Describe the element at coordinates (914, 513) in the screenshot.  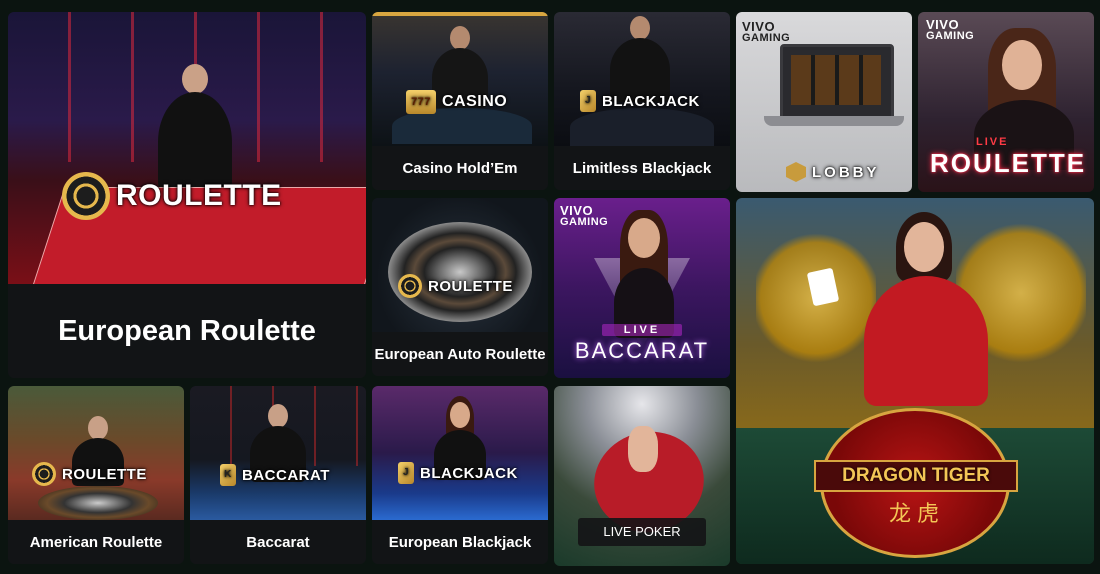
I see `chinese-title: 龙 虎` at that location.